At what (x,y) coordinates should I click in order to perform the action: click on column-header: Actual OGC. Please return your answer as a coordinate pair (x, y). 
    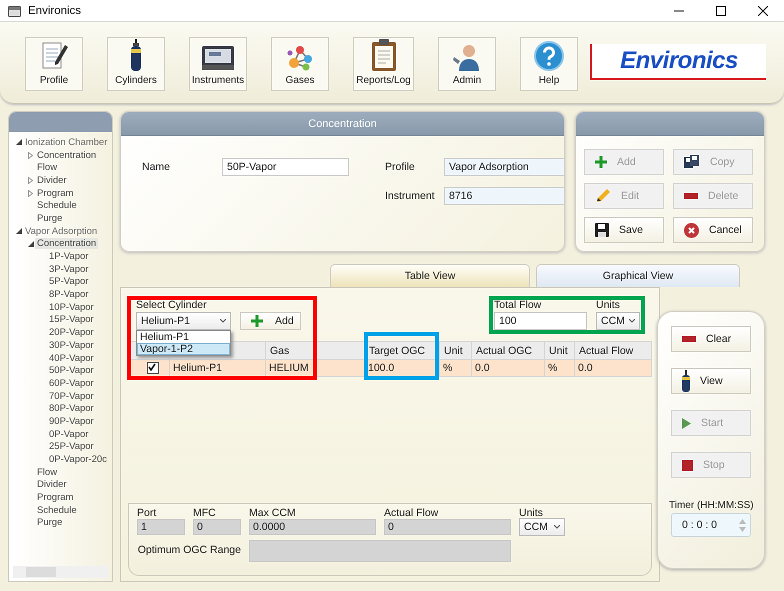
    Looking at the image, I should click on (508, 351).